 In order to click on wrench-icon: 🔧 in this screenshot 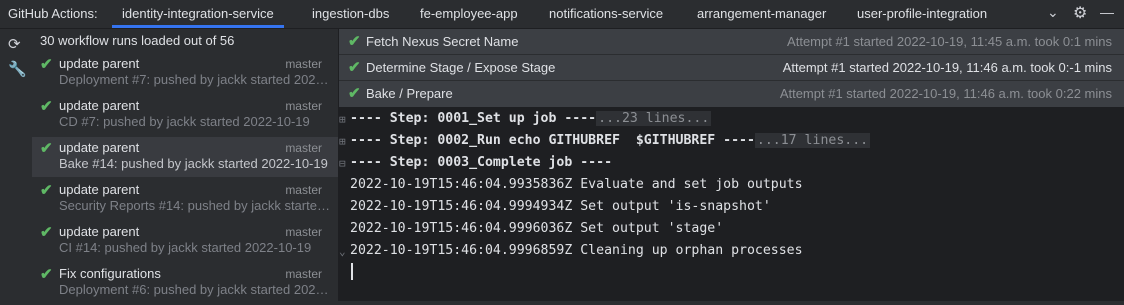, I will do `click(17, 69)`.